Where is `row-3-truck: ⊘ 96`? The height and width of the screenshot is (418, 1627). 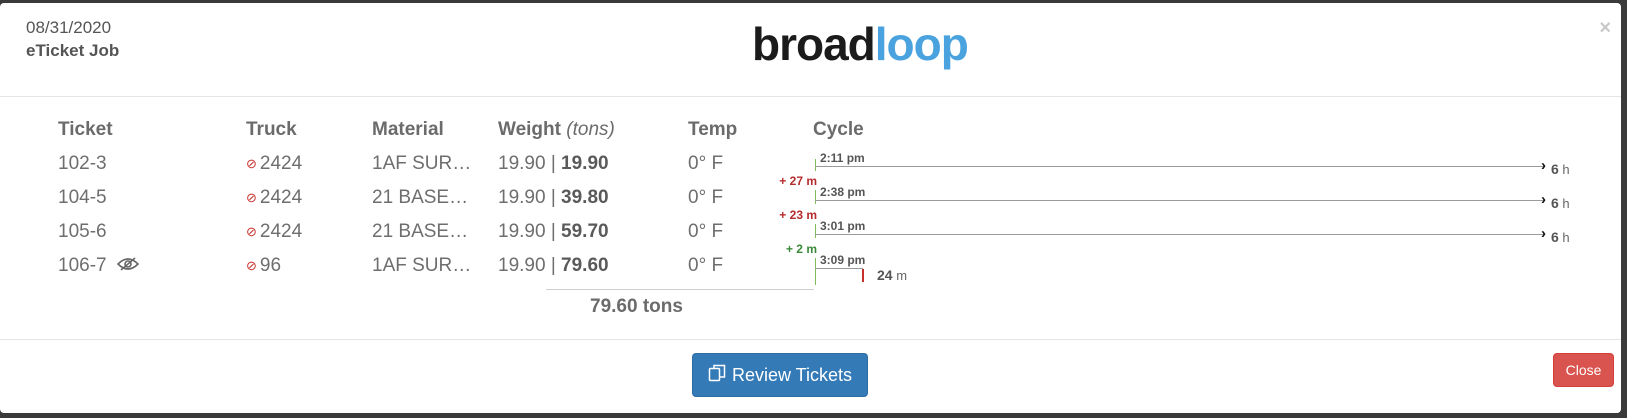
row-3-truck: ⊘ 96 is located at coordinates (263, 266).